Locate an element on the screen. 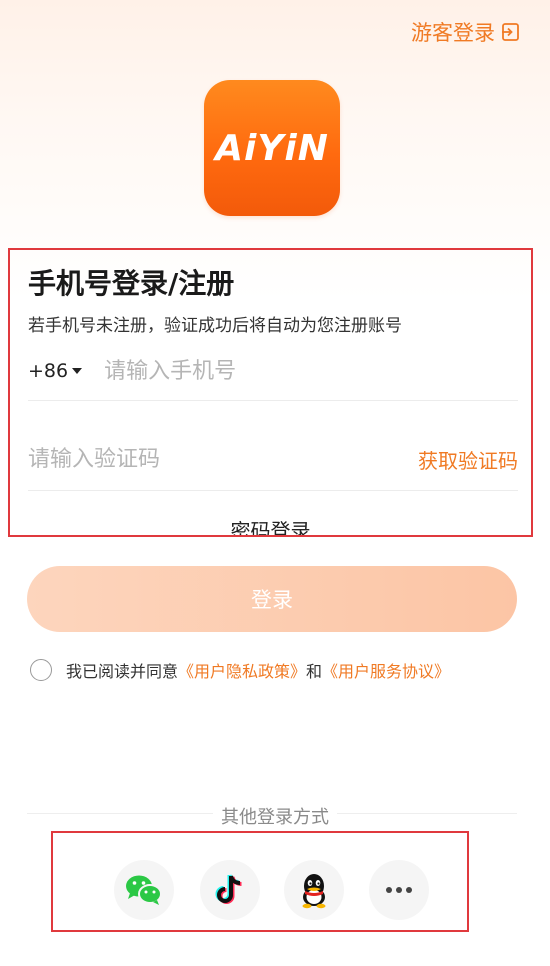 The image size is (550, 966). qq-login-button is located at coordinates (314, 890).